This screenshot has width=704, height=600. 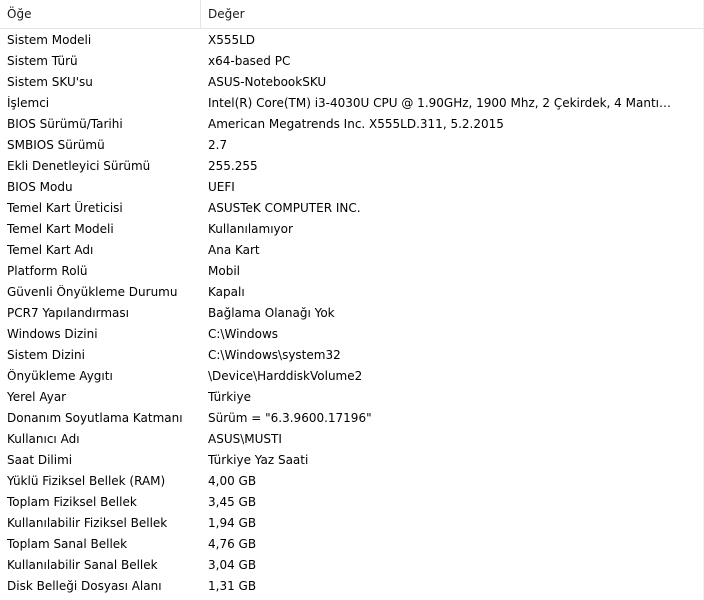 I want to click on row-item-cell: BIOS Sürümü/Tarihi, so click(x=65, y=123).